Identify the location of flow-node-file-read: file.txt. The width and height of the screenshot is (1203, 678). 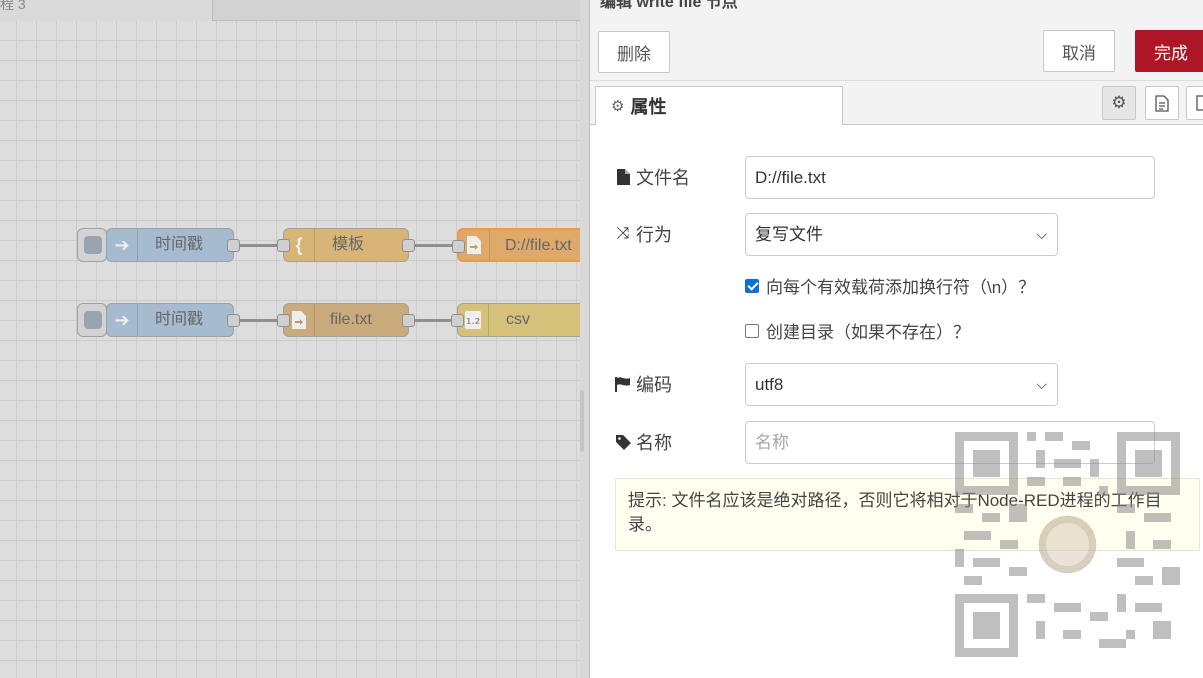
(346, 320).